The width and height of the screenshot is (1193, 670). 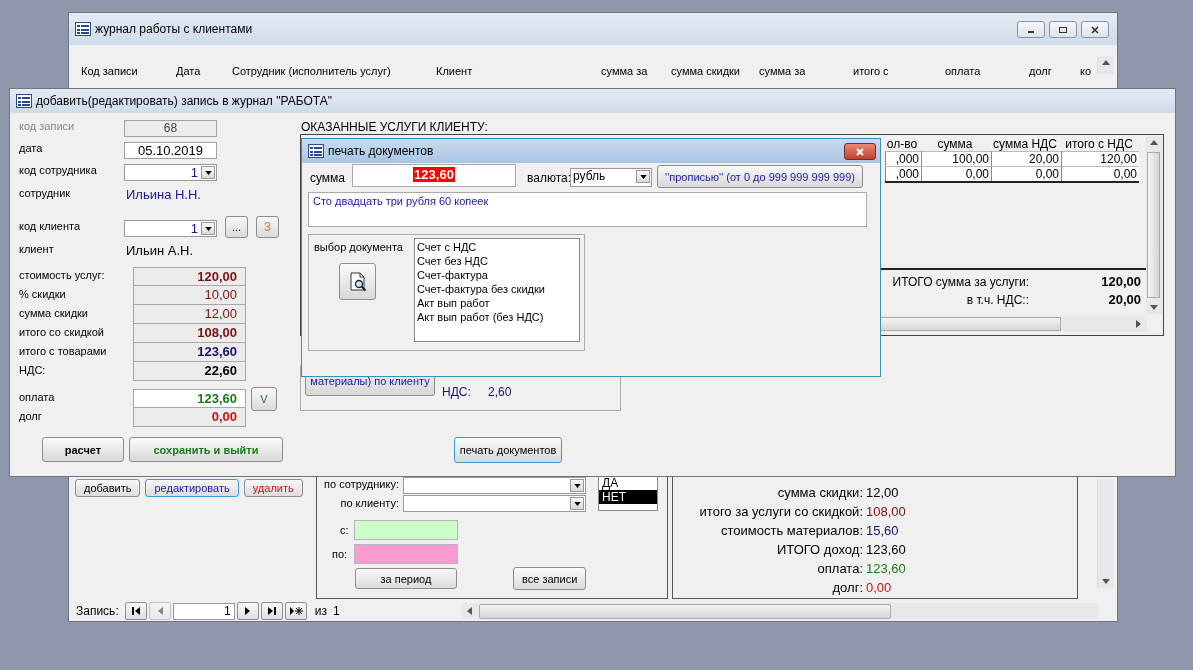 I want to click on form-icon, so click(x=316, y=151).